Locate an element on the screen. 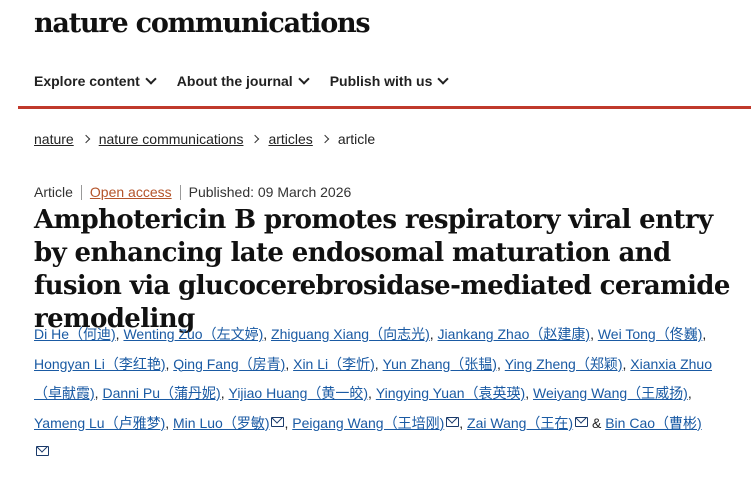 This screenshot has height=481, width=751. nav-label: About the journal is located at coordinates (234, 81).